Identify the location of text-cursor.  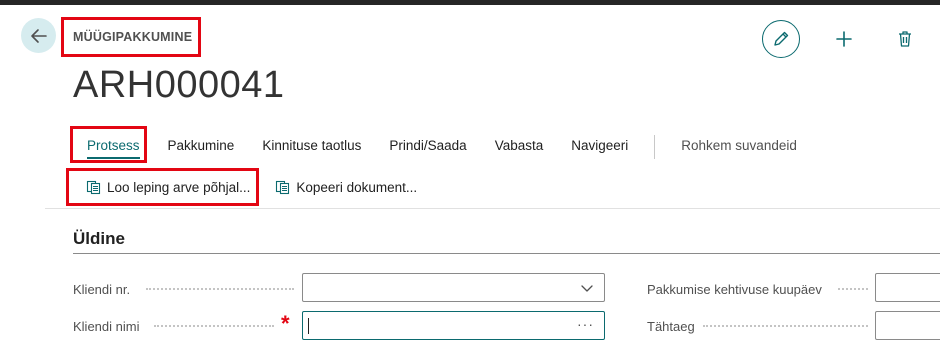
(308, 326).